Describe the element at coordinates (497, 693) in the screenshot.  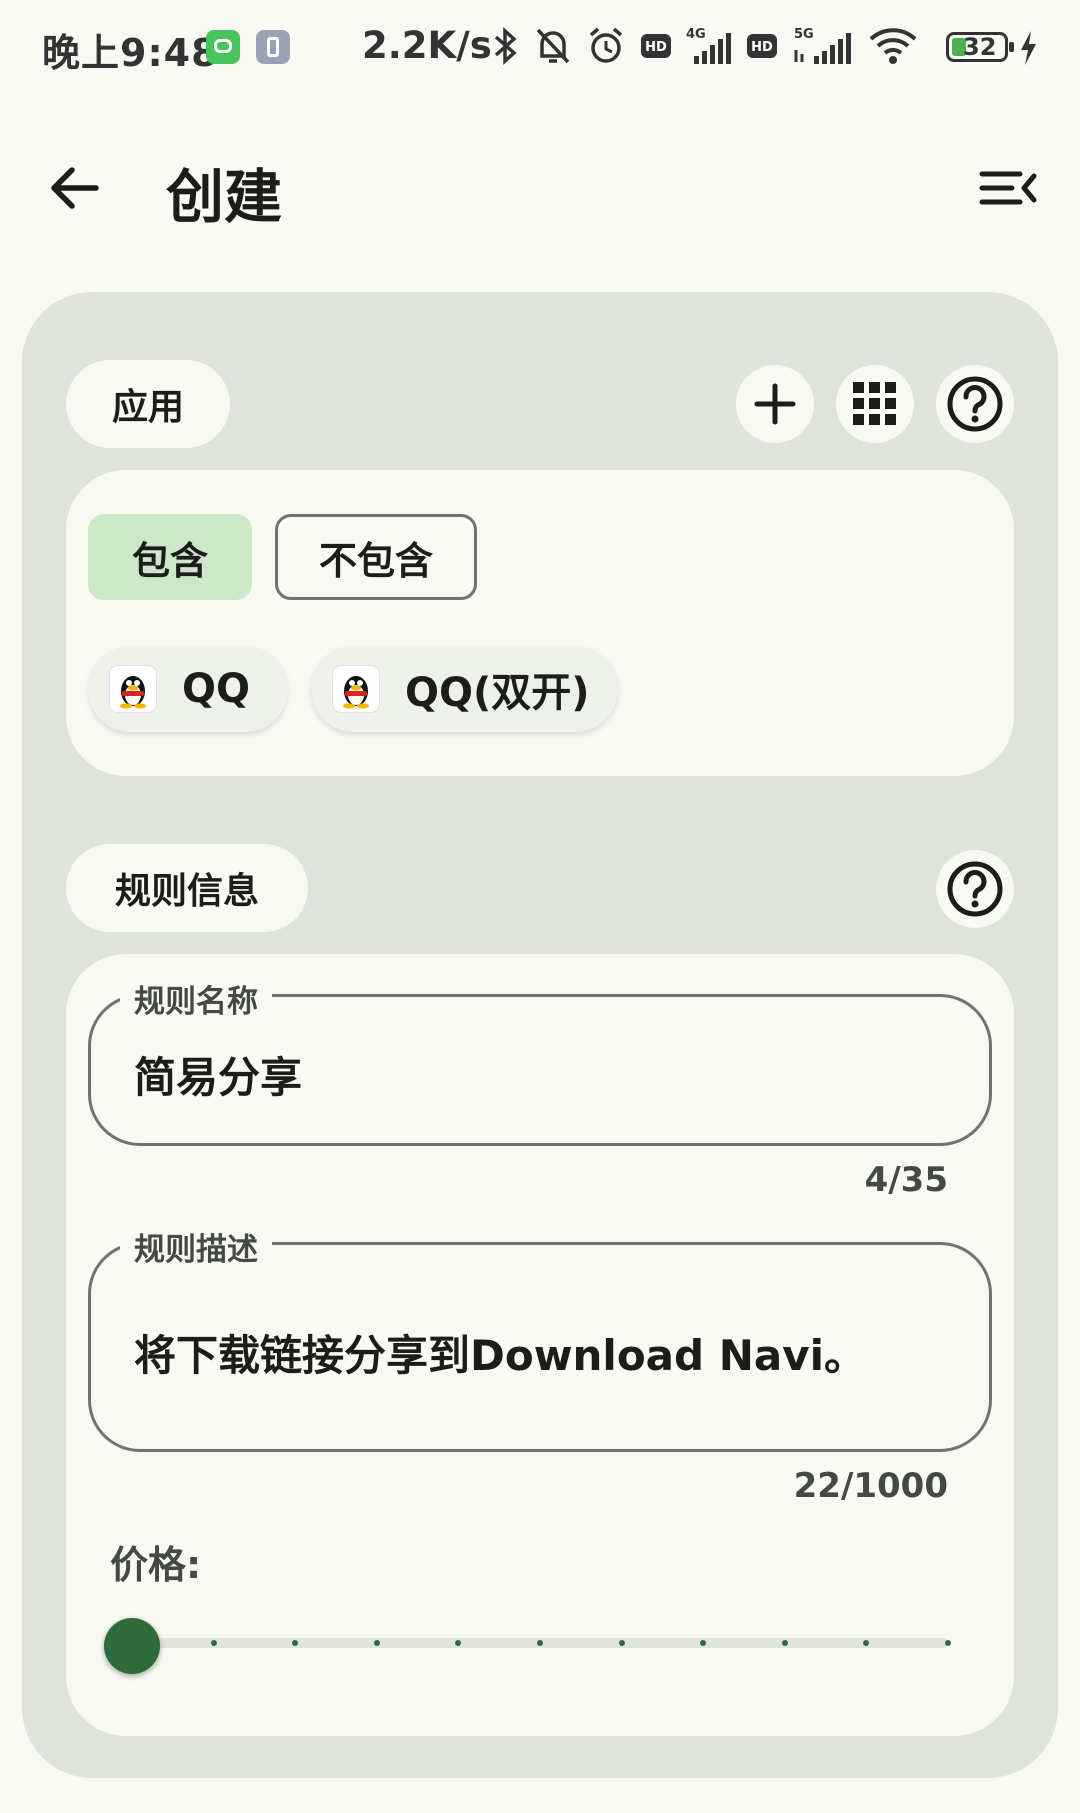
I see `app-chip-qq-dual-label: QQ(双开)` at that location.